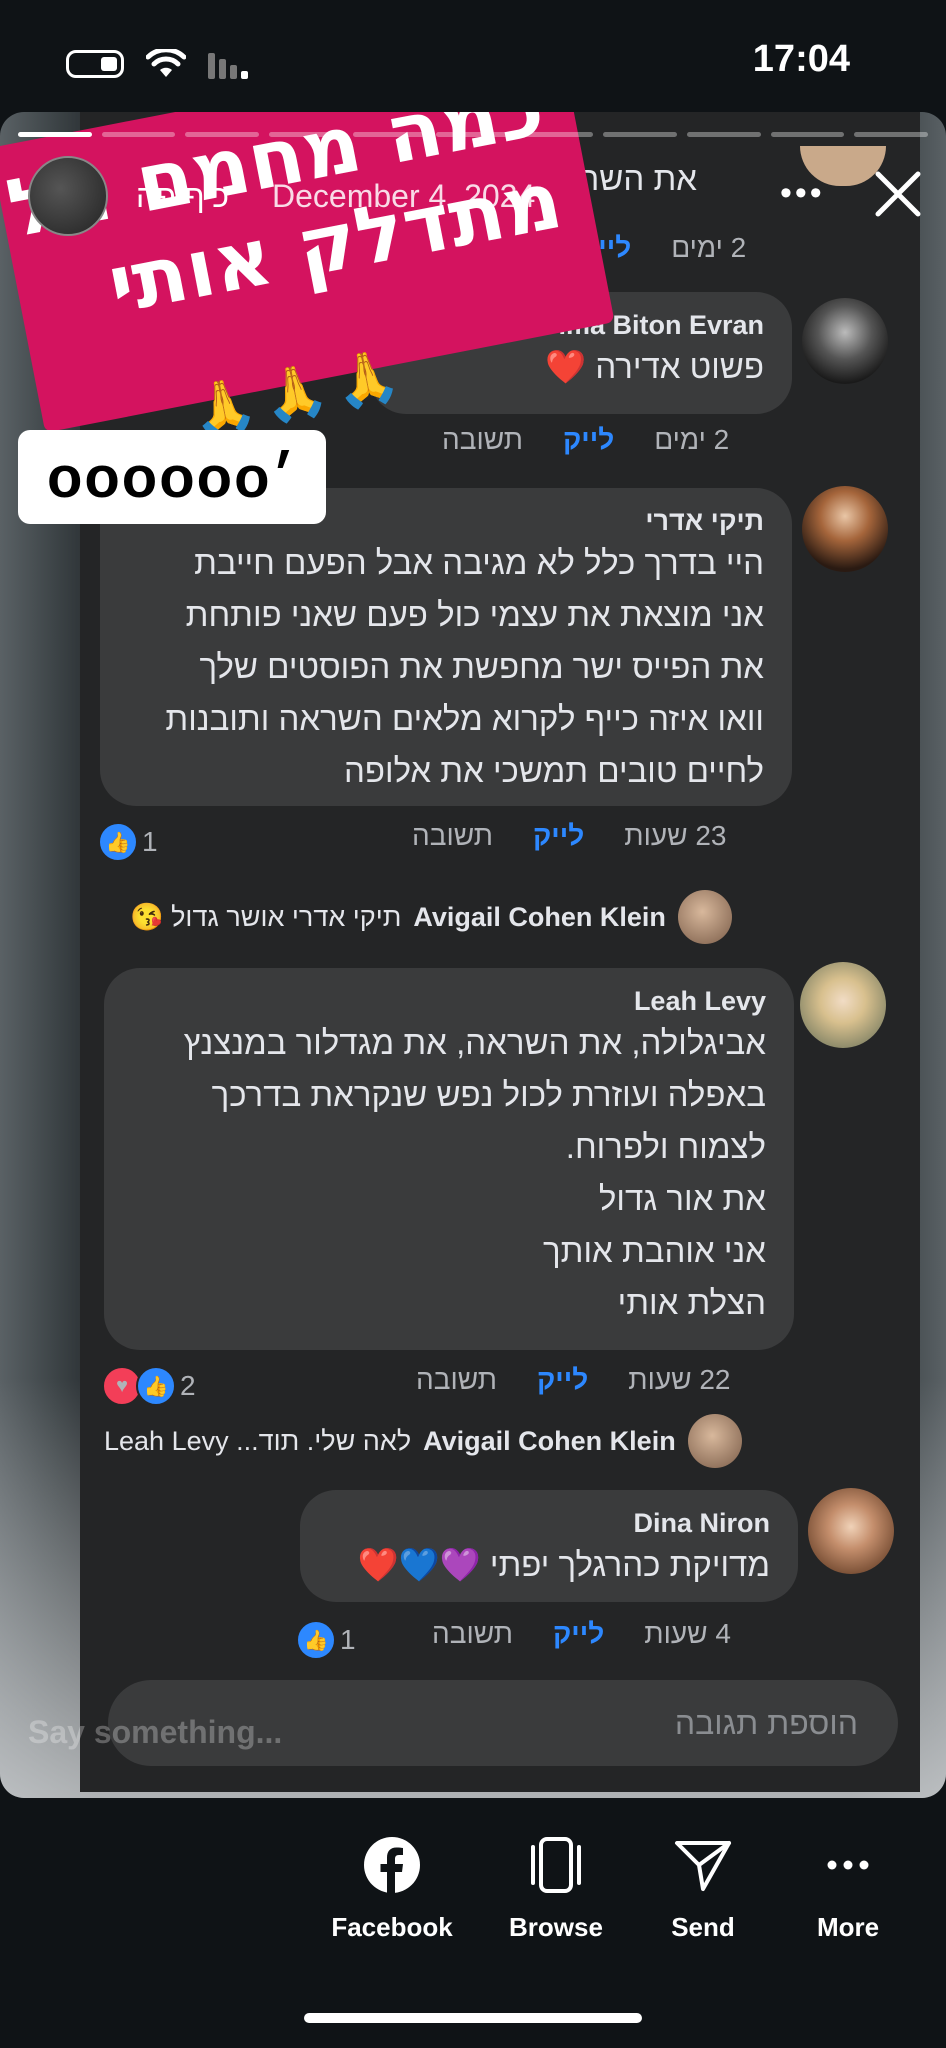  Describe the element at coordinates (68, 196) in the screenshot. I see `story-avatar` at that location.